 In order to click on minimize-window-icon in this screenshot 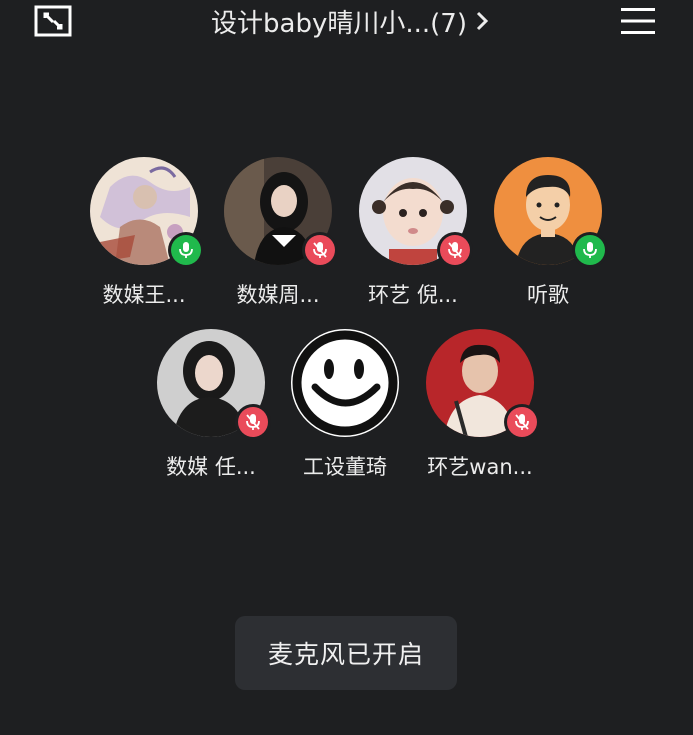, I will do `click(53, 21)`.